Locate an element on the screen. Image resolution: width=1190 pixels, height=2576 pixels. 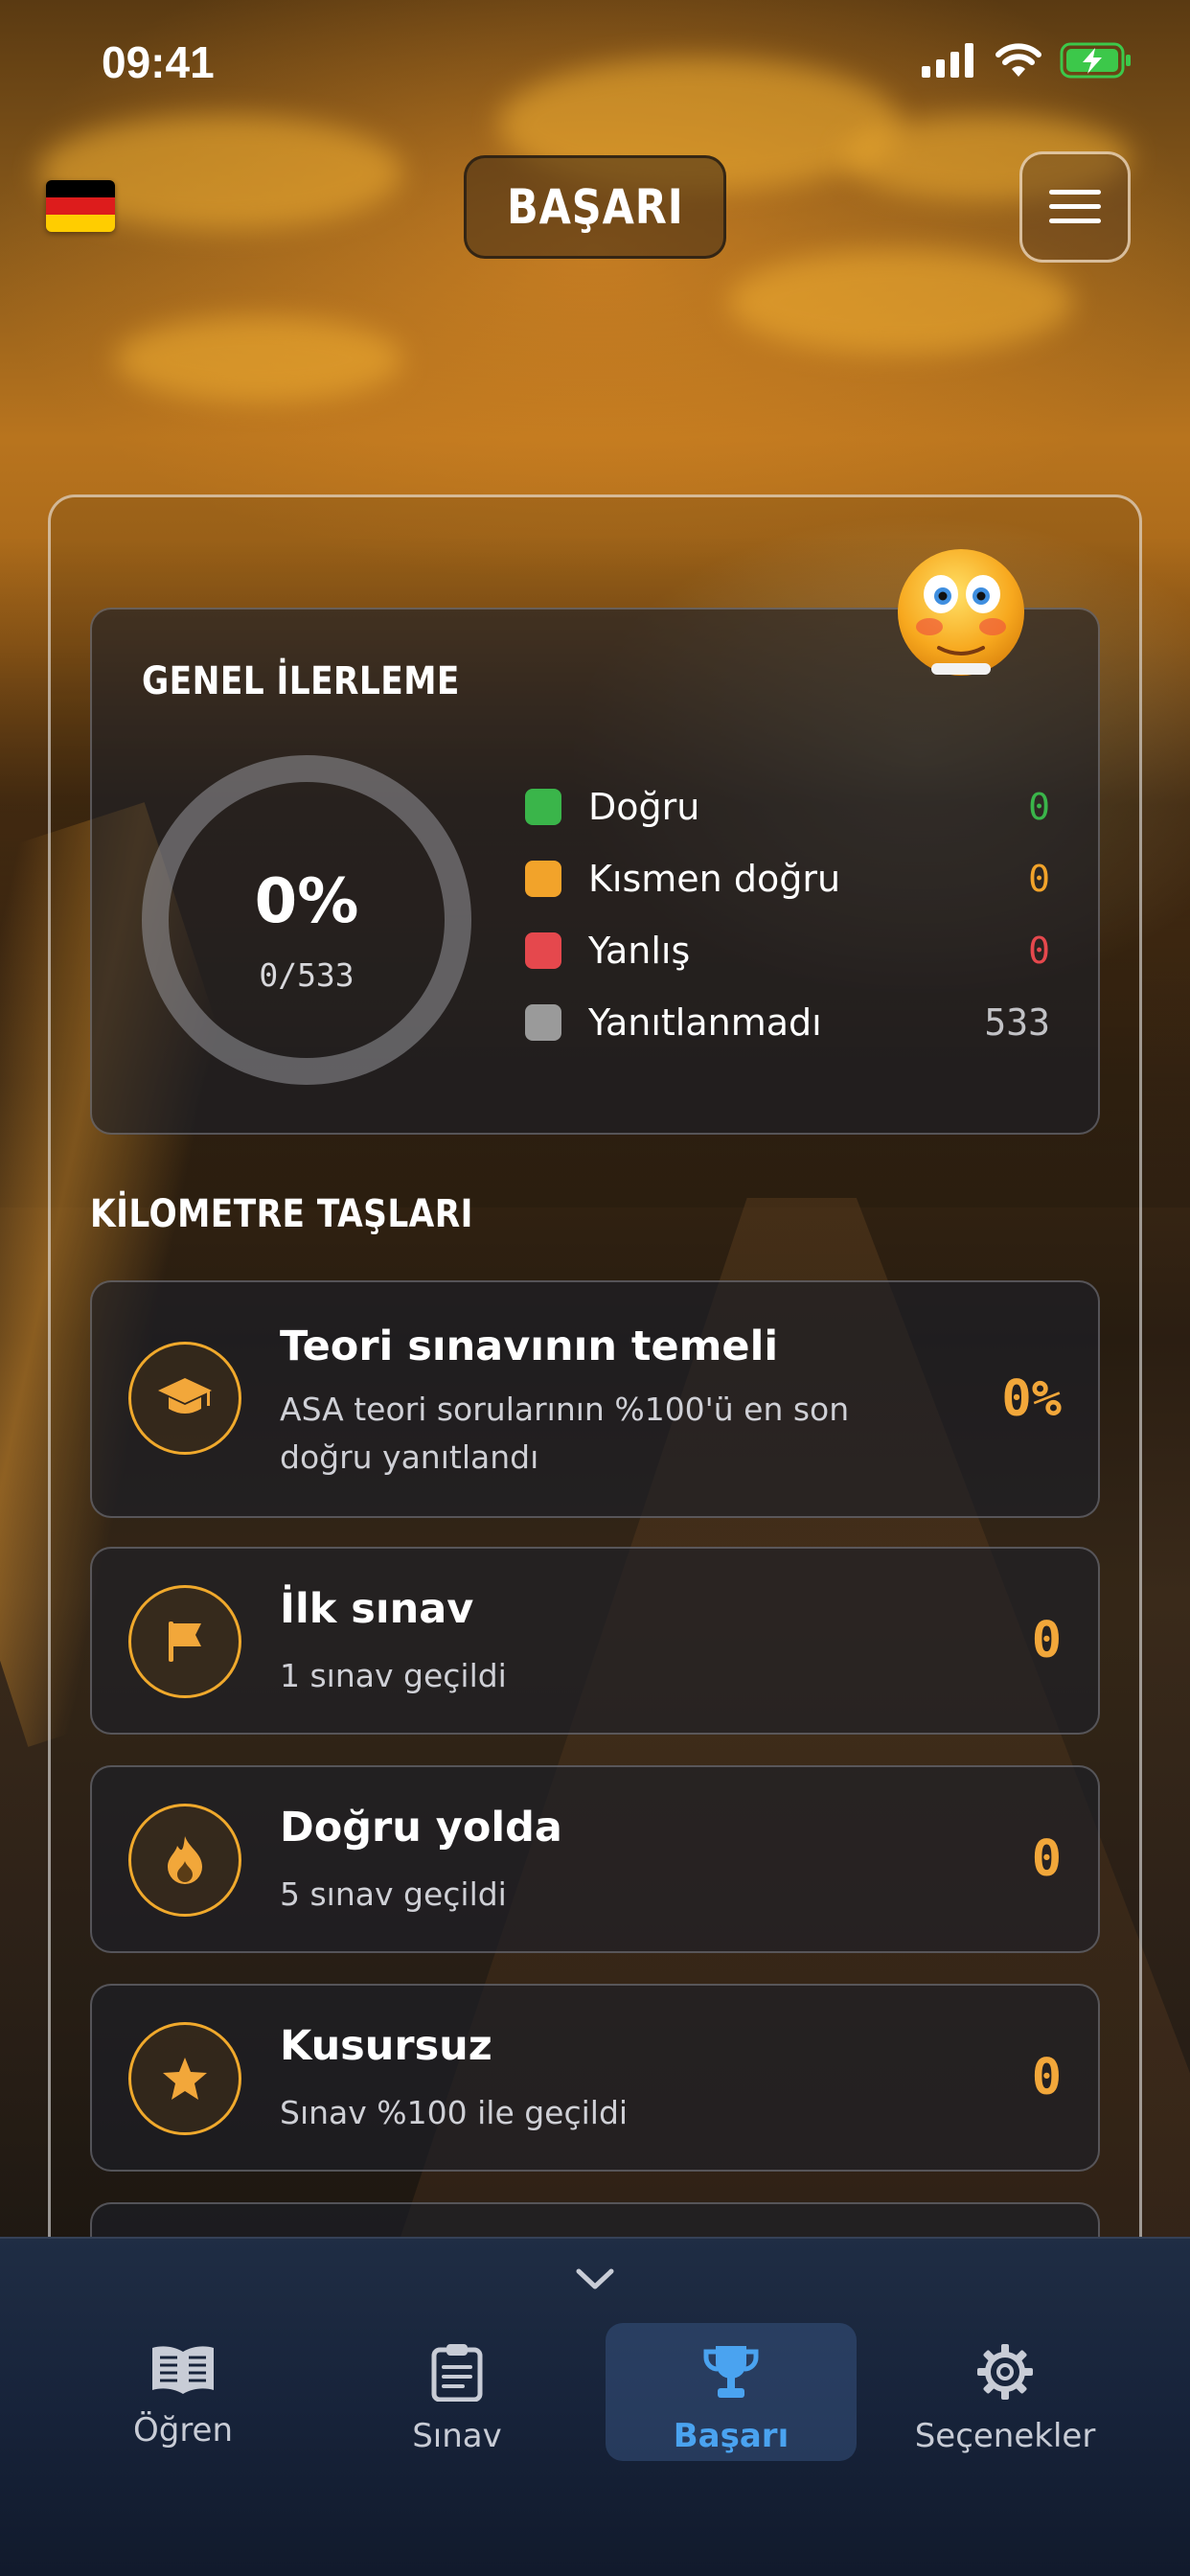
chevron-down-icon is located at coordinates (595, 2279).